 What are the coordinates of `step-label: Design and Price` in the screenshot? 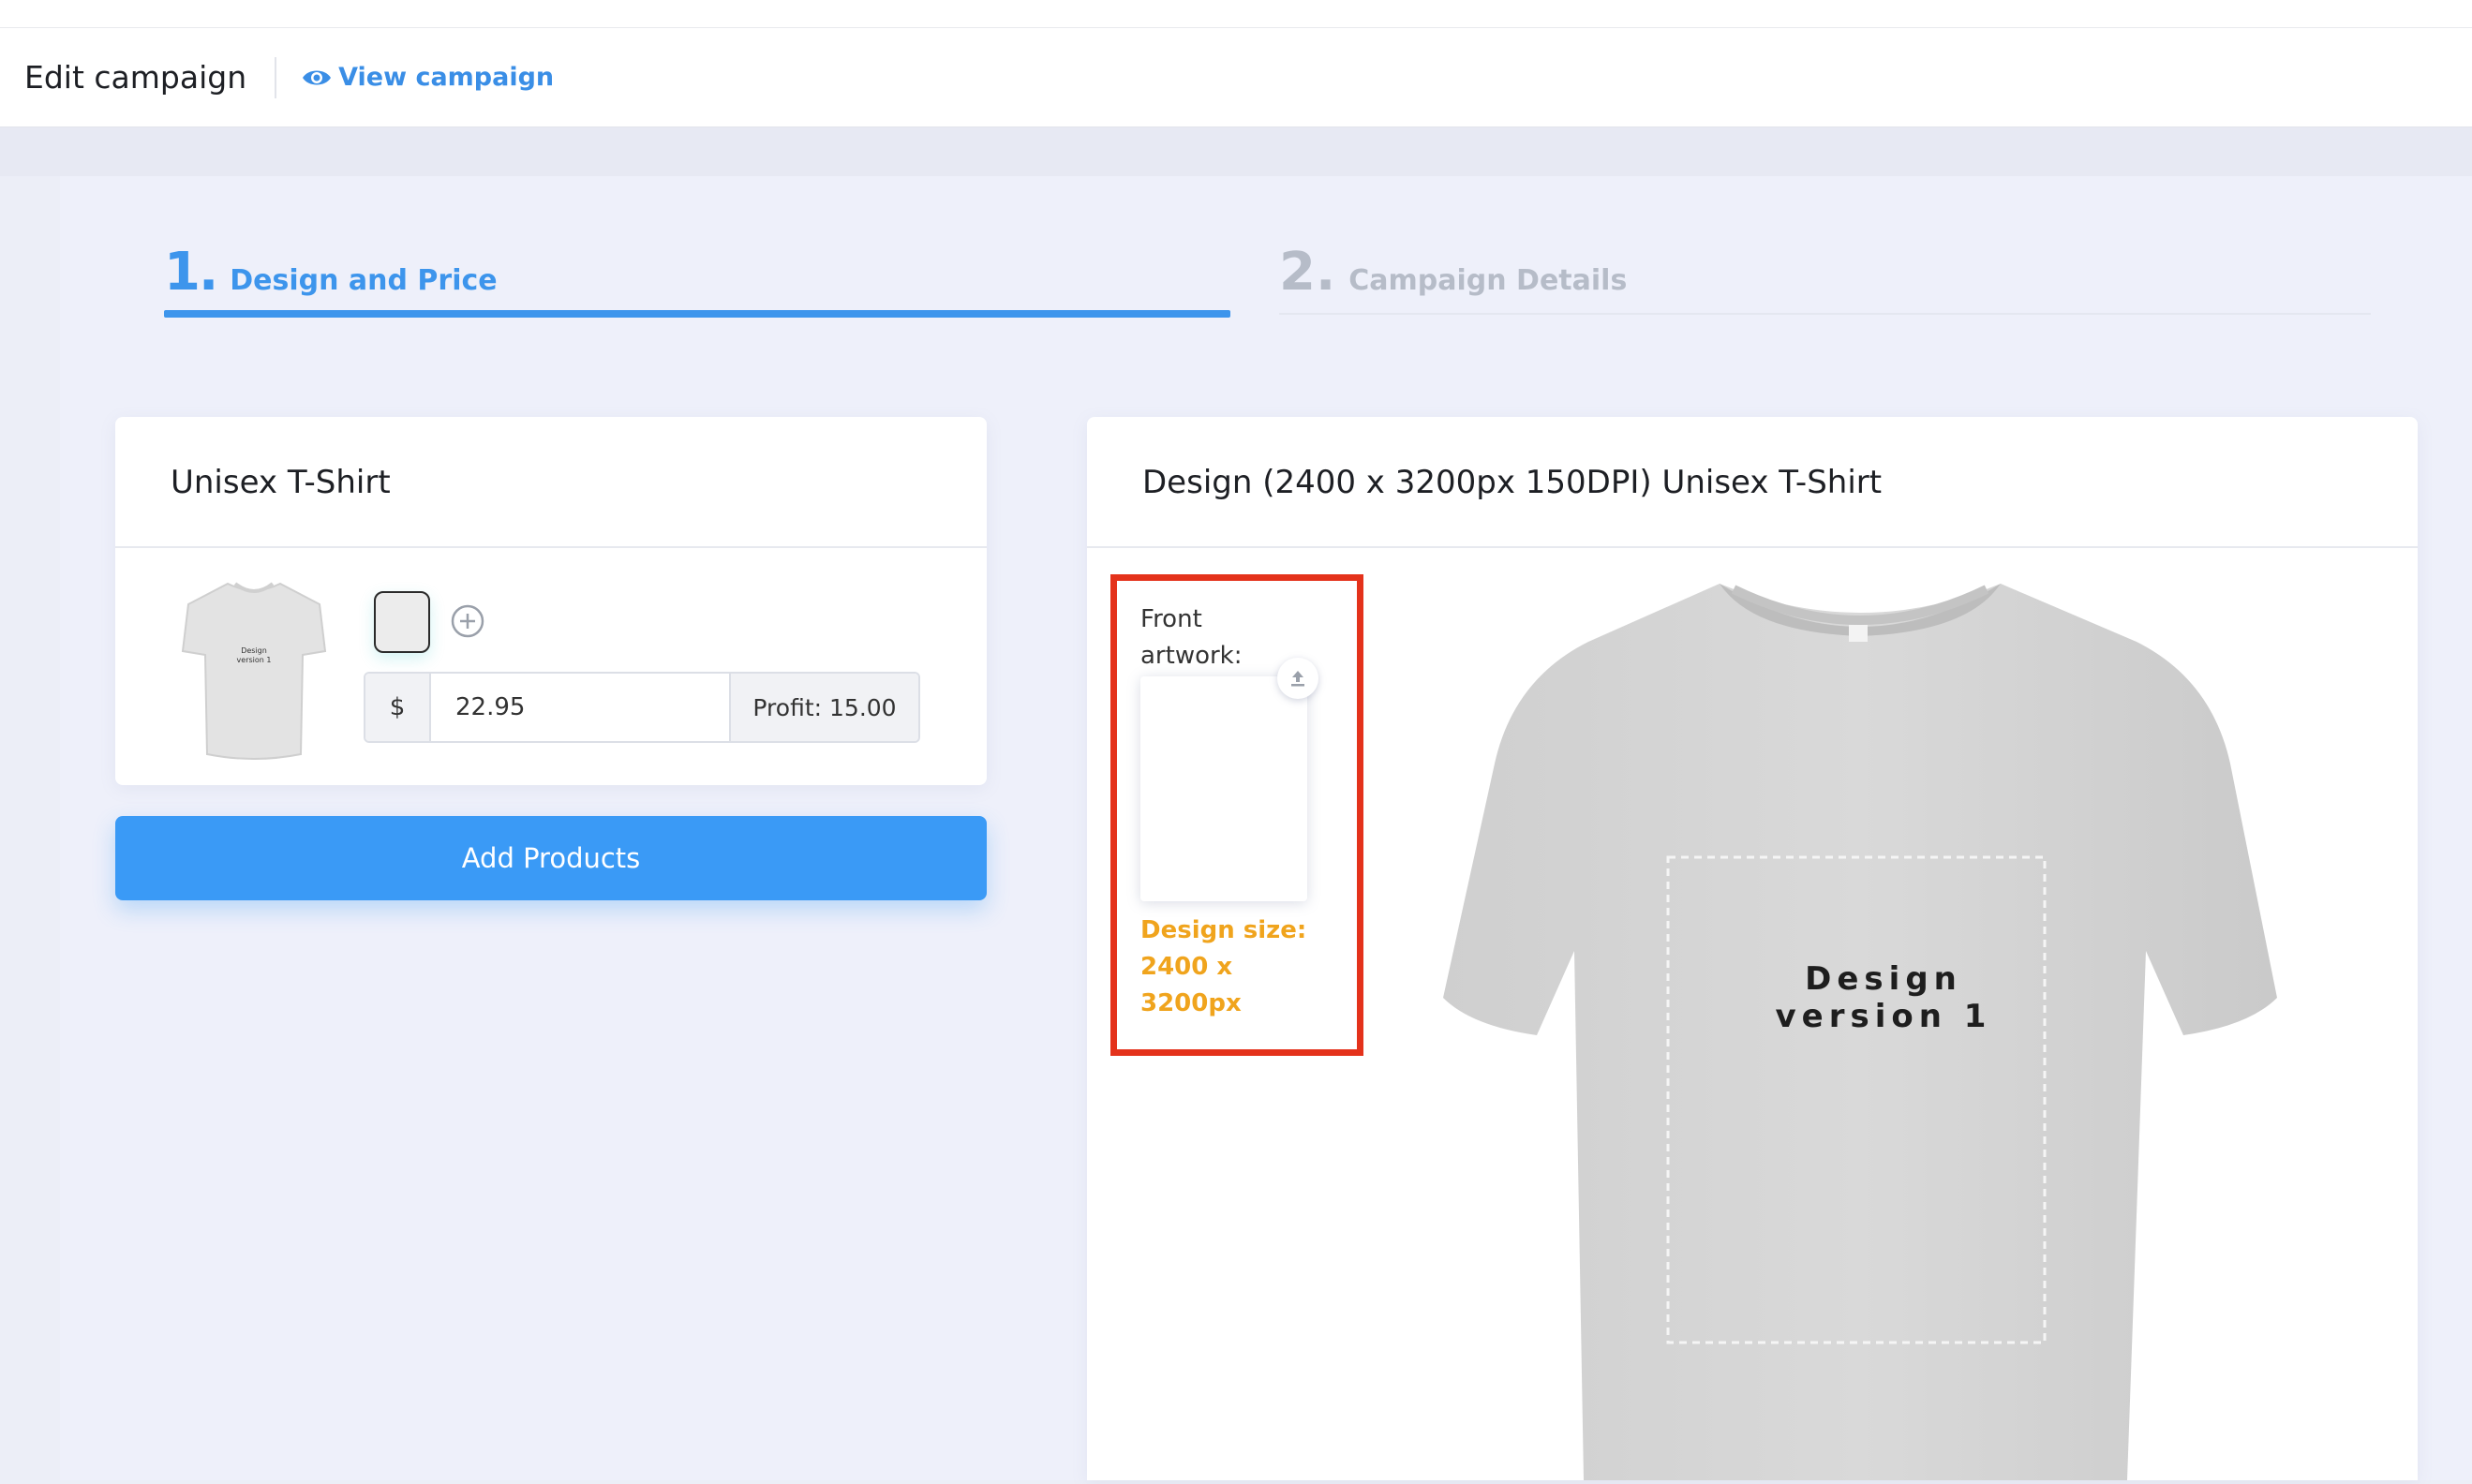 It's located at (364, 280).